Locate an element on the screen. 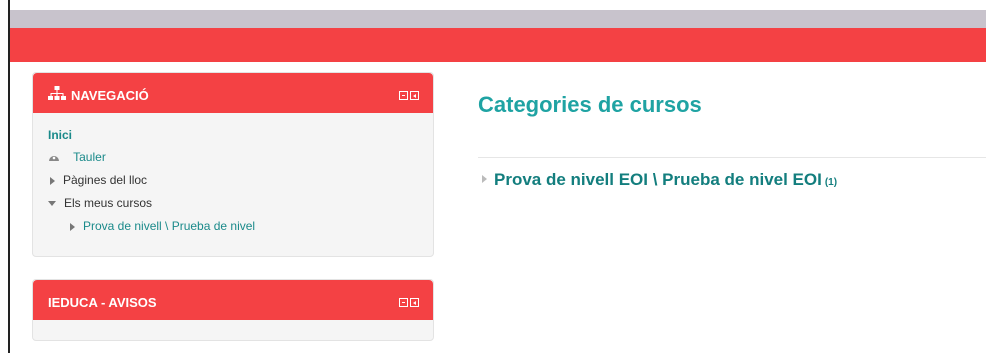  divider is located at coordinates (732, 157).